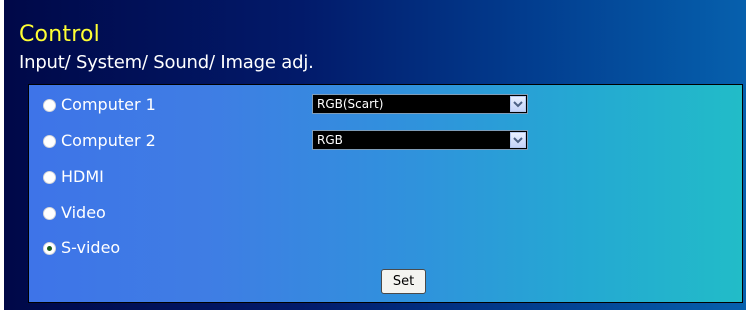 The height and width of the screenshot is (314, 746). I want to click on input-option-computer-2: Computer 2, so click(99, 141).